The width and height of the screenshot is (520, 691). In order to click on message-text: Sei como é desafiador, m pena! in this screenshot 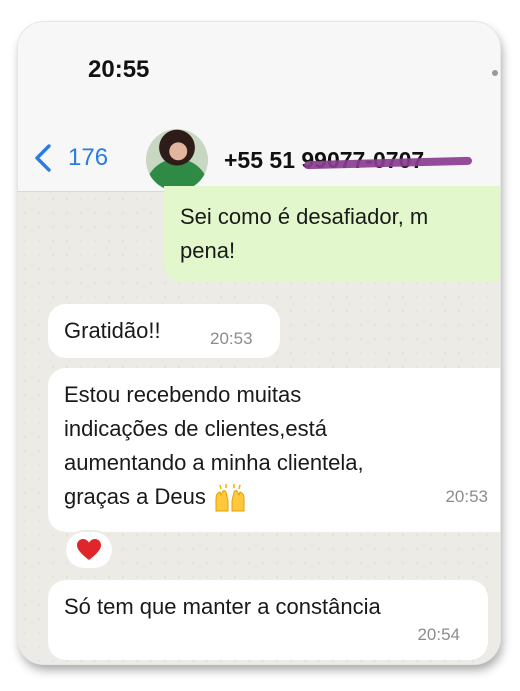, I will do `click(304, 234)`.